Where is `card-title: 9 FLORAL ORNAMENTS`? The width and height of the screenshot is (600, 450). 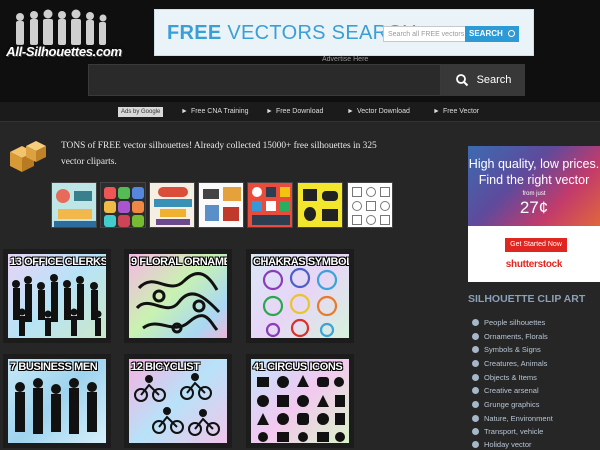 card-title: 9 FLORAL ORNAMENTS is located at coordinates (179, 262).